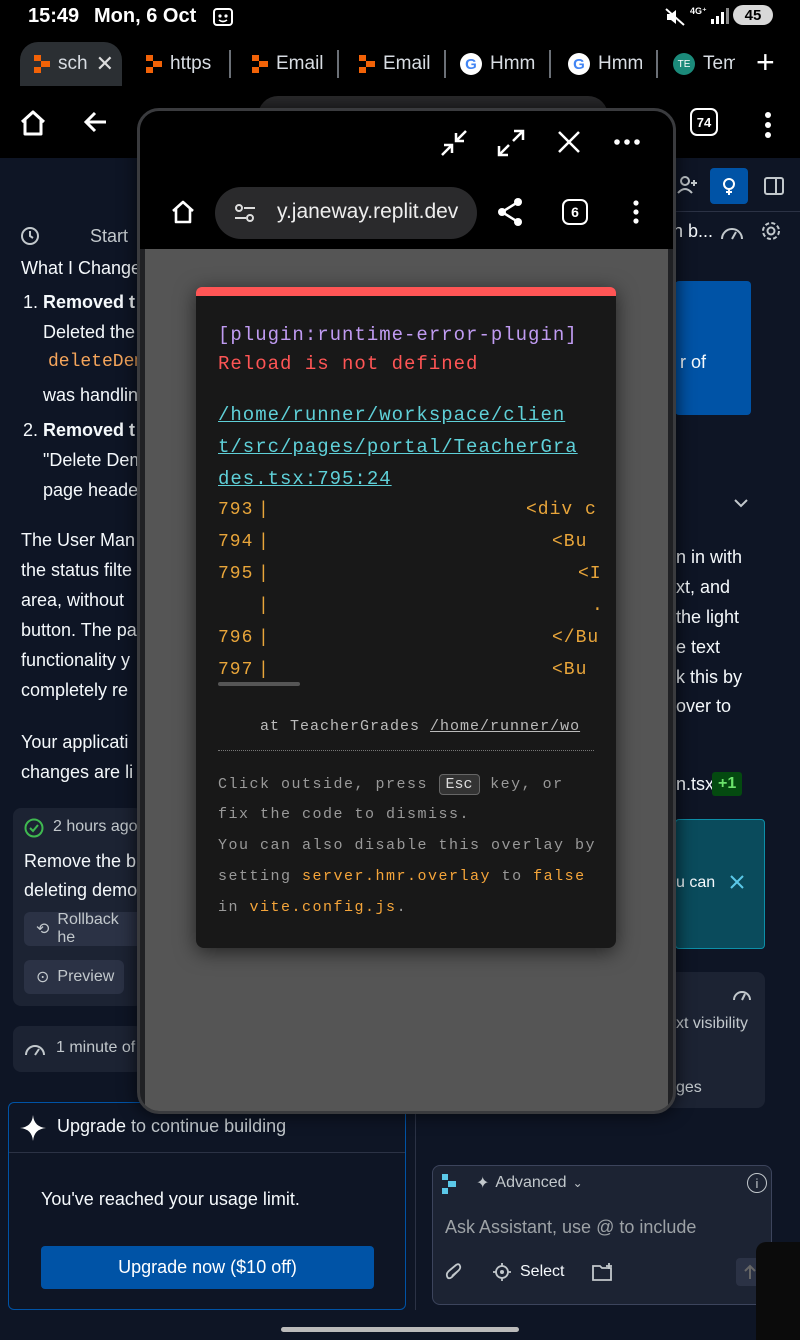 This screenshot has height=1340, width=800. What do you see at coordinates (689, 1087) in the screenshot?
I see `task-text: ges` at bounding box center [689, 1087].